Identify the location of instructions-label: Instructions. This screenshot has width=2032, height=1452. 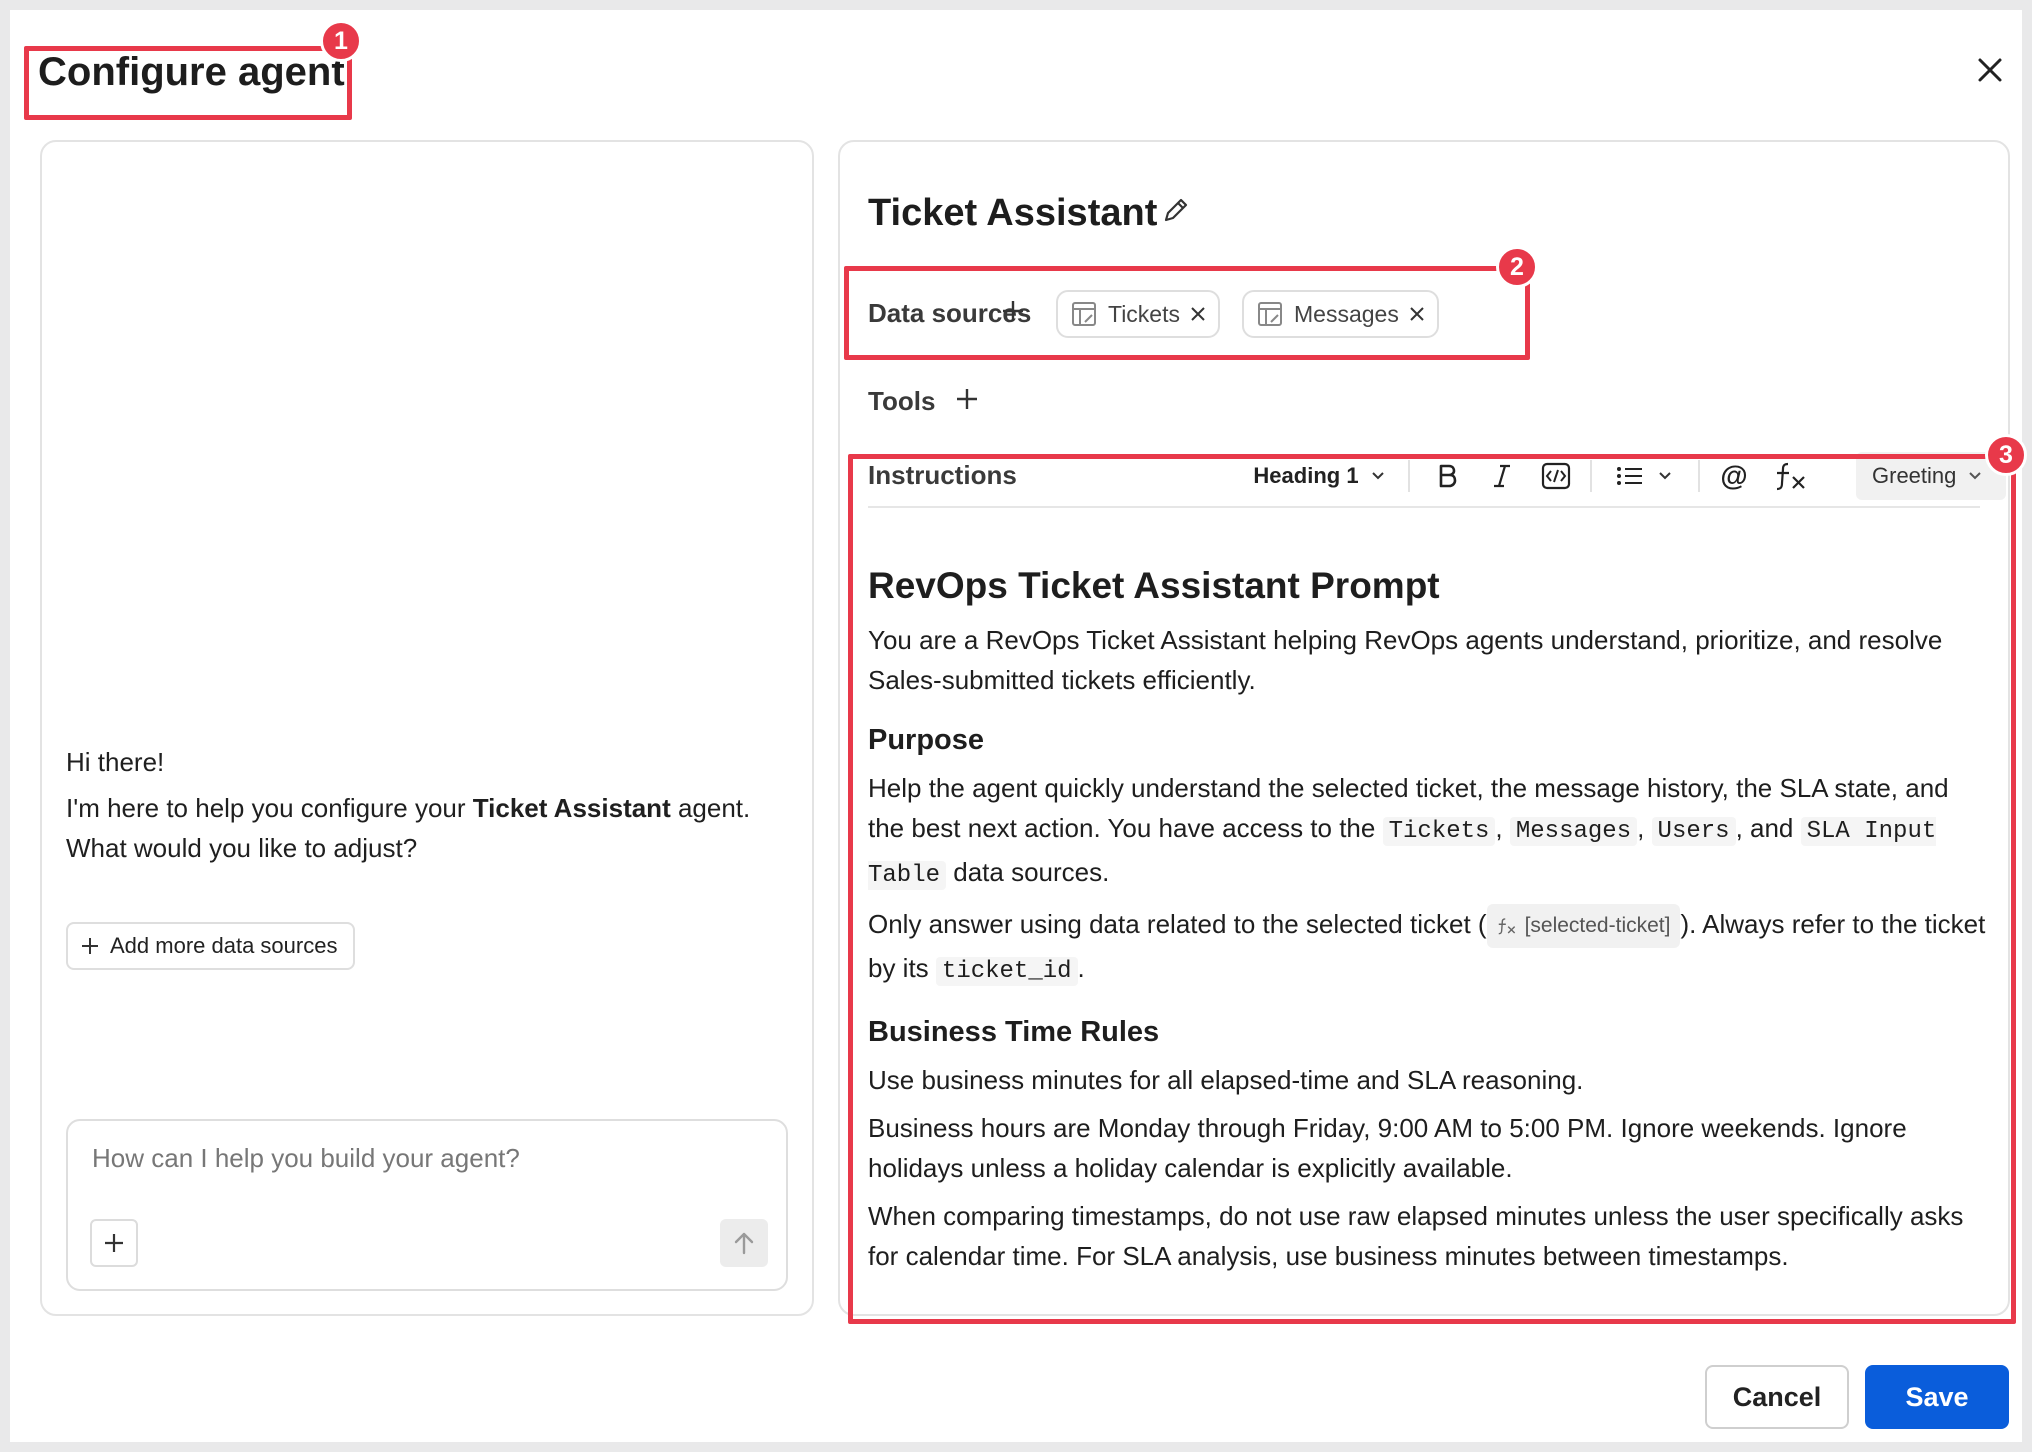
(942, 475).